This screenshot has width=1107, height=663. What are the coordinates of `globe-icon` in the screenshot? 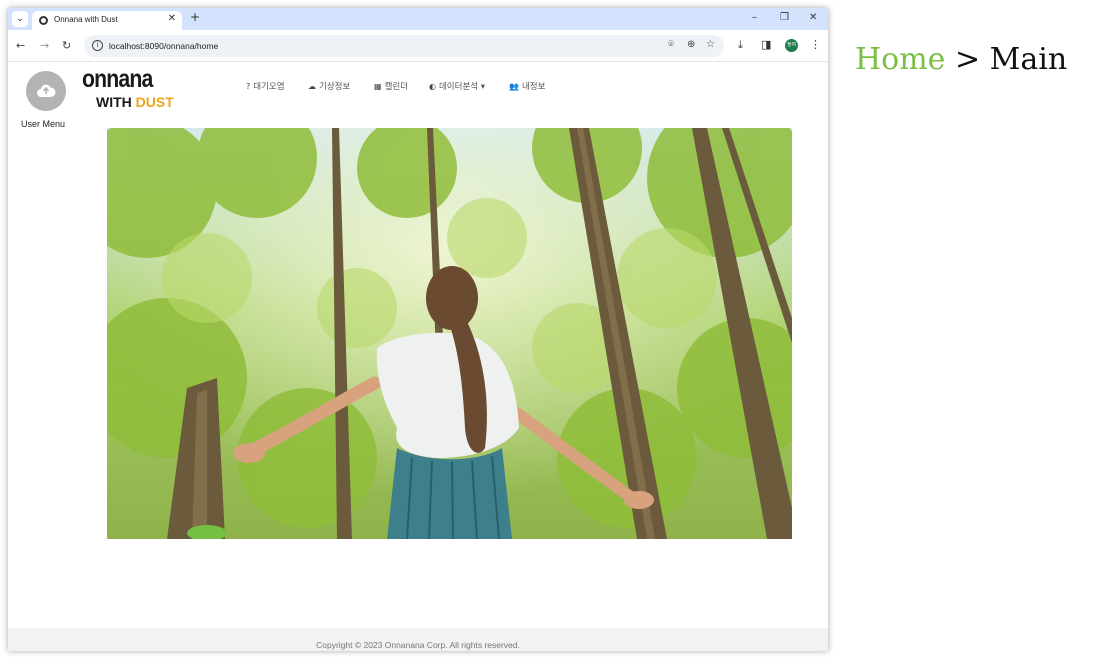 It's located at (43, 20).